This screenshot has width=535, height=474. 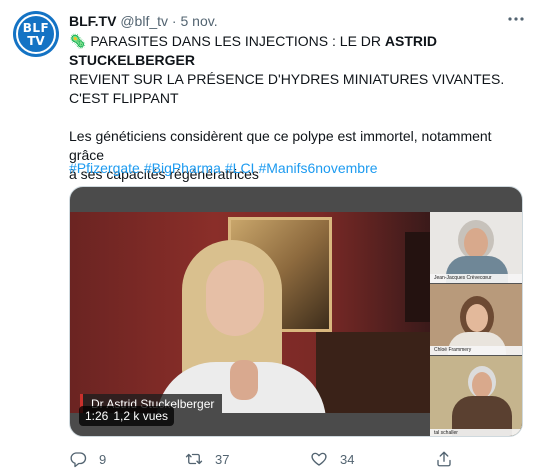 I want to click on retweet-count: 37, so click(x=222, y=459).